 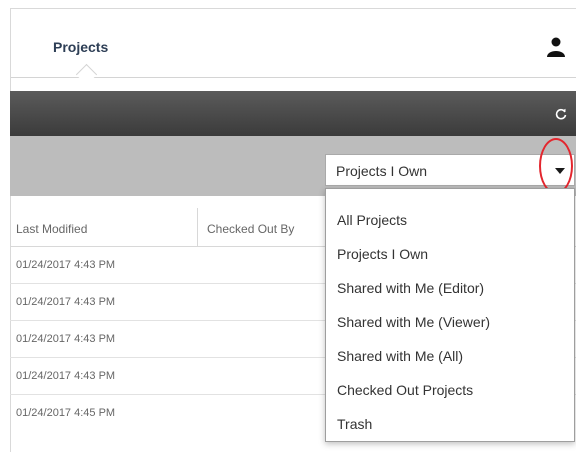 What do you see at coordinates (382, 171) in the screenshot?
I see `filter-selected-value: Projects I Own` at bounding box center [382, 171].